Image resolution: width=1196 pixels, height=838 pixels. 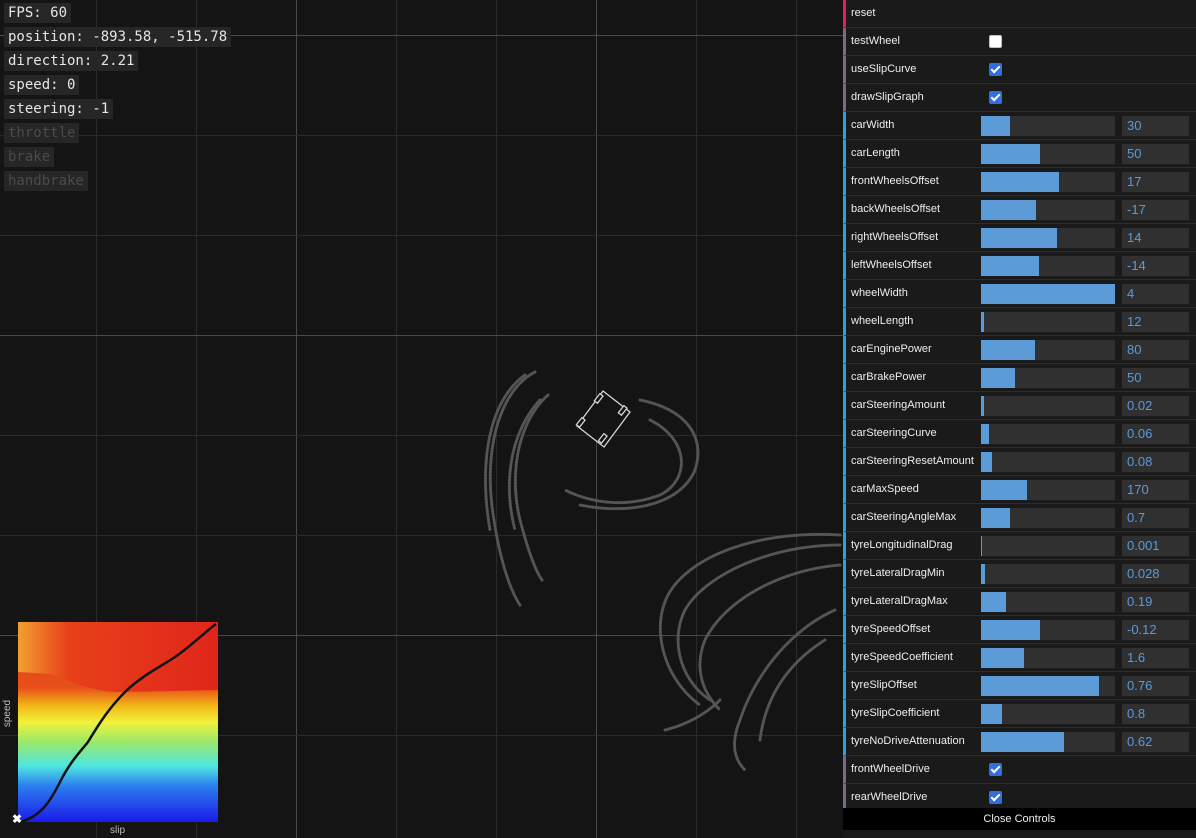 What do you see at coordinates (59, 109) in the screenshot?
I see `steering-readout: steering: -1` at bounding box center [59, 109].